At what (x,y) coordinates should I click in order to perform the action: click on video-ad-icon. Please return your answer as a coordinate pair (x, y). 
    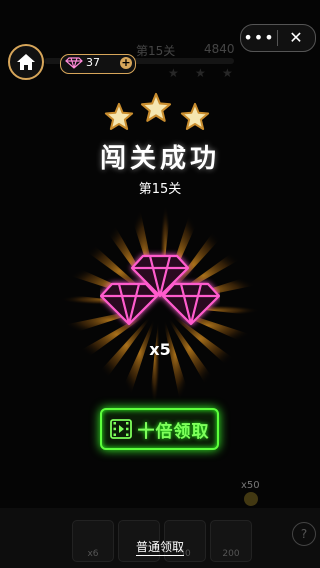
    Looking at the image, I should click on (120, 429).